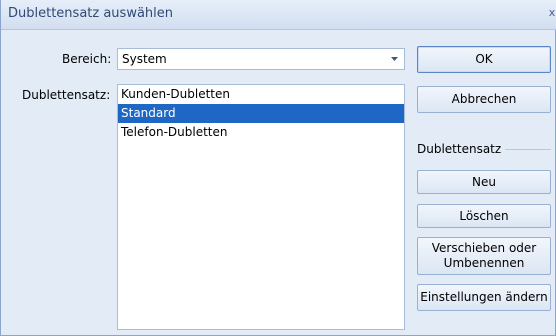 This screenshot has width=556, height=336. What do you see at coordinates (484, 99) in the screenshot?
I see `cancel-button: Abbrechen` at bounding box center [484, 99].